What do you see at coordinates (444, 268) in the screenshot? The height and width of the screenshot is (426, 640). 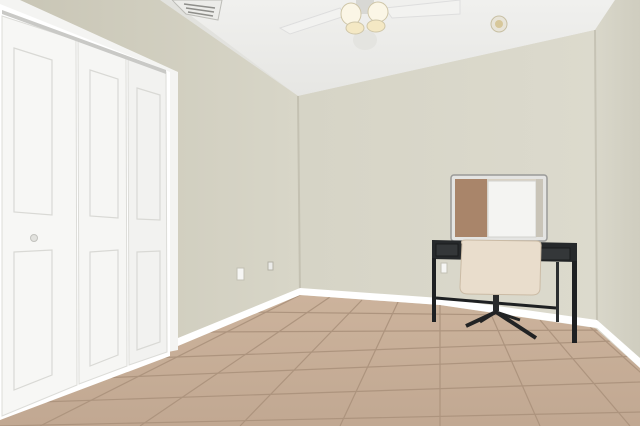 I see `wall-outlet-back` at bounding box center [444, 268].